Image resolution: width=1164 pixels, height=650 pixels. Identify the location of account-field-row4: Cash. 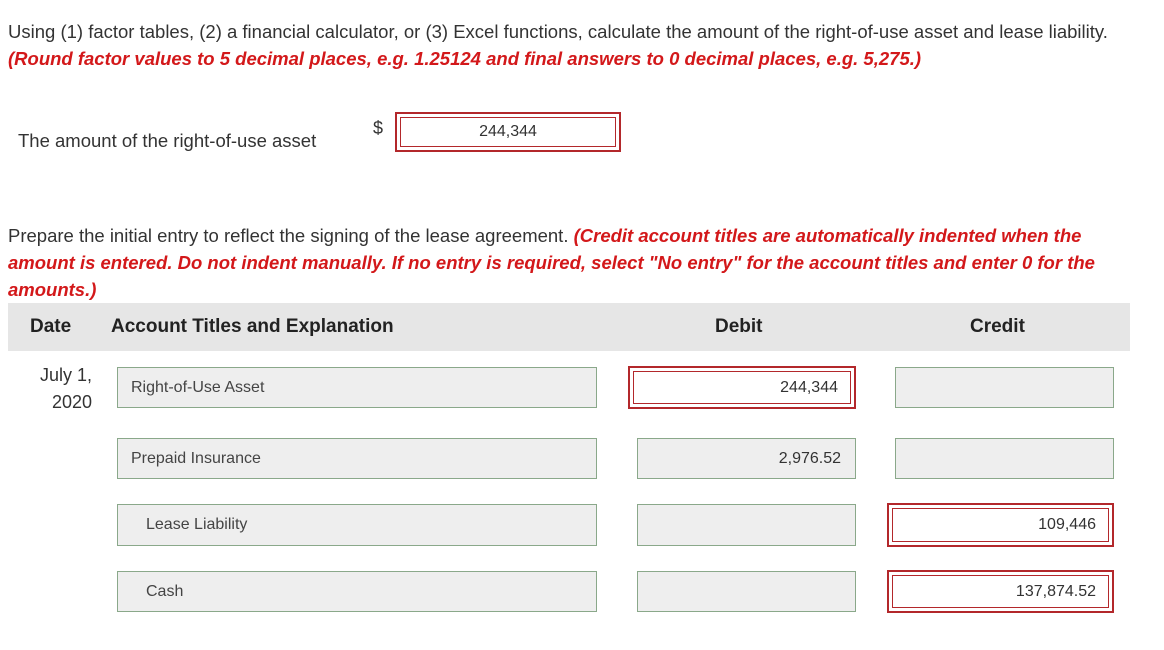
(357, 591).